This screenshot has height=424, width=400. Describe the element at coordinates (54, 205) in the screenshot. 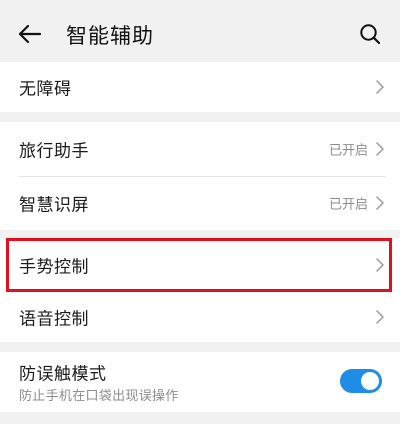

I see `smart-screen-recognition-label: 智慧识屏` at that location.